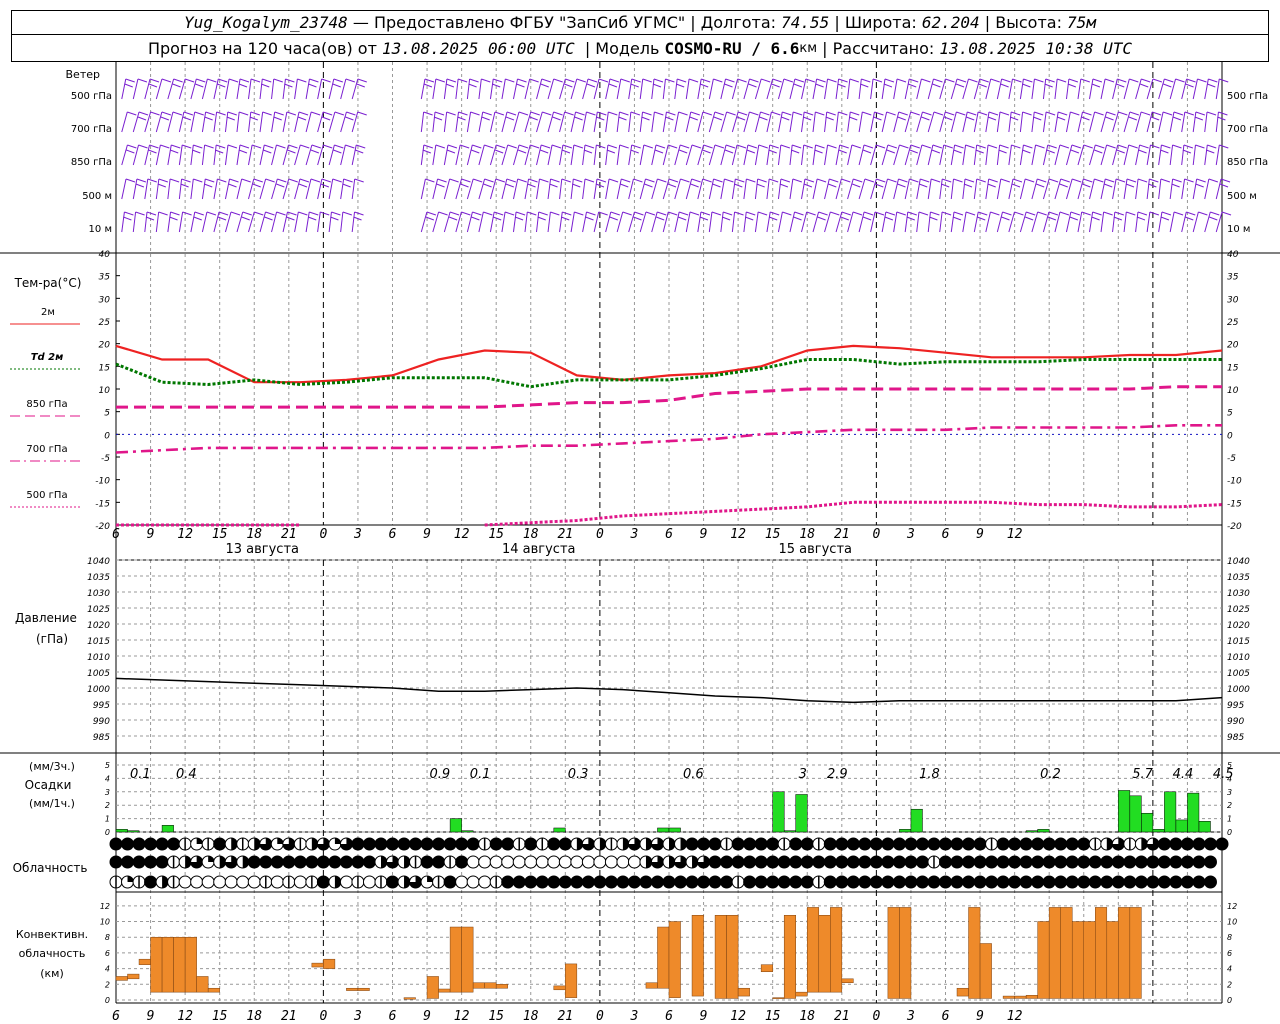 The width and height of the screenshot is (1280, 1024). What do you see at coordinates (634, 1016) in the screenshot?
I see `hour-tick-label: 3` at bounding box center [634, 1016].